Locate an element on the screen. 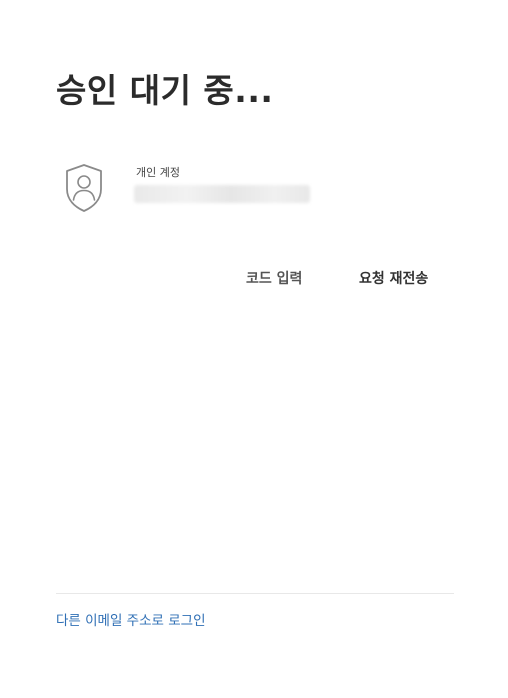 The width and height of the screenshot is (508, 698). account-card: 개인 계정 is located at coordinates (256, 190).